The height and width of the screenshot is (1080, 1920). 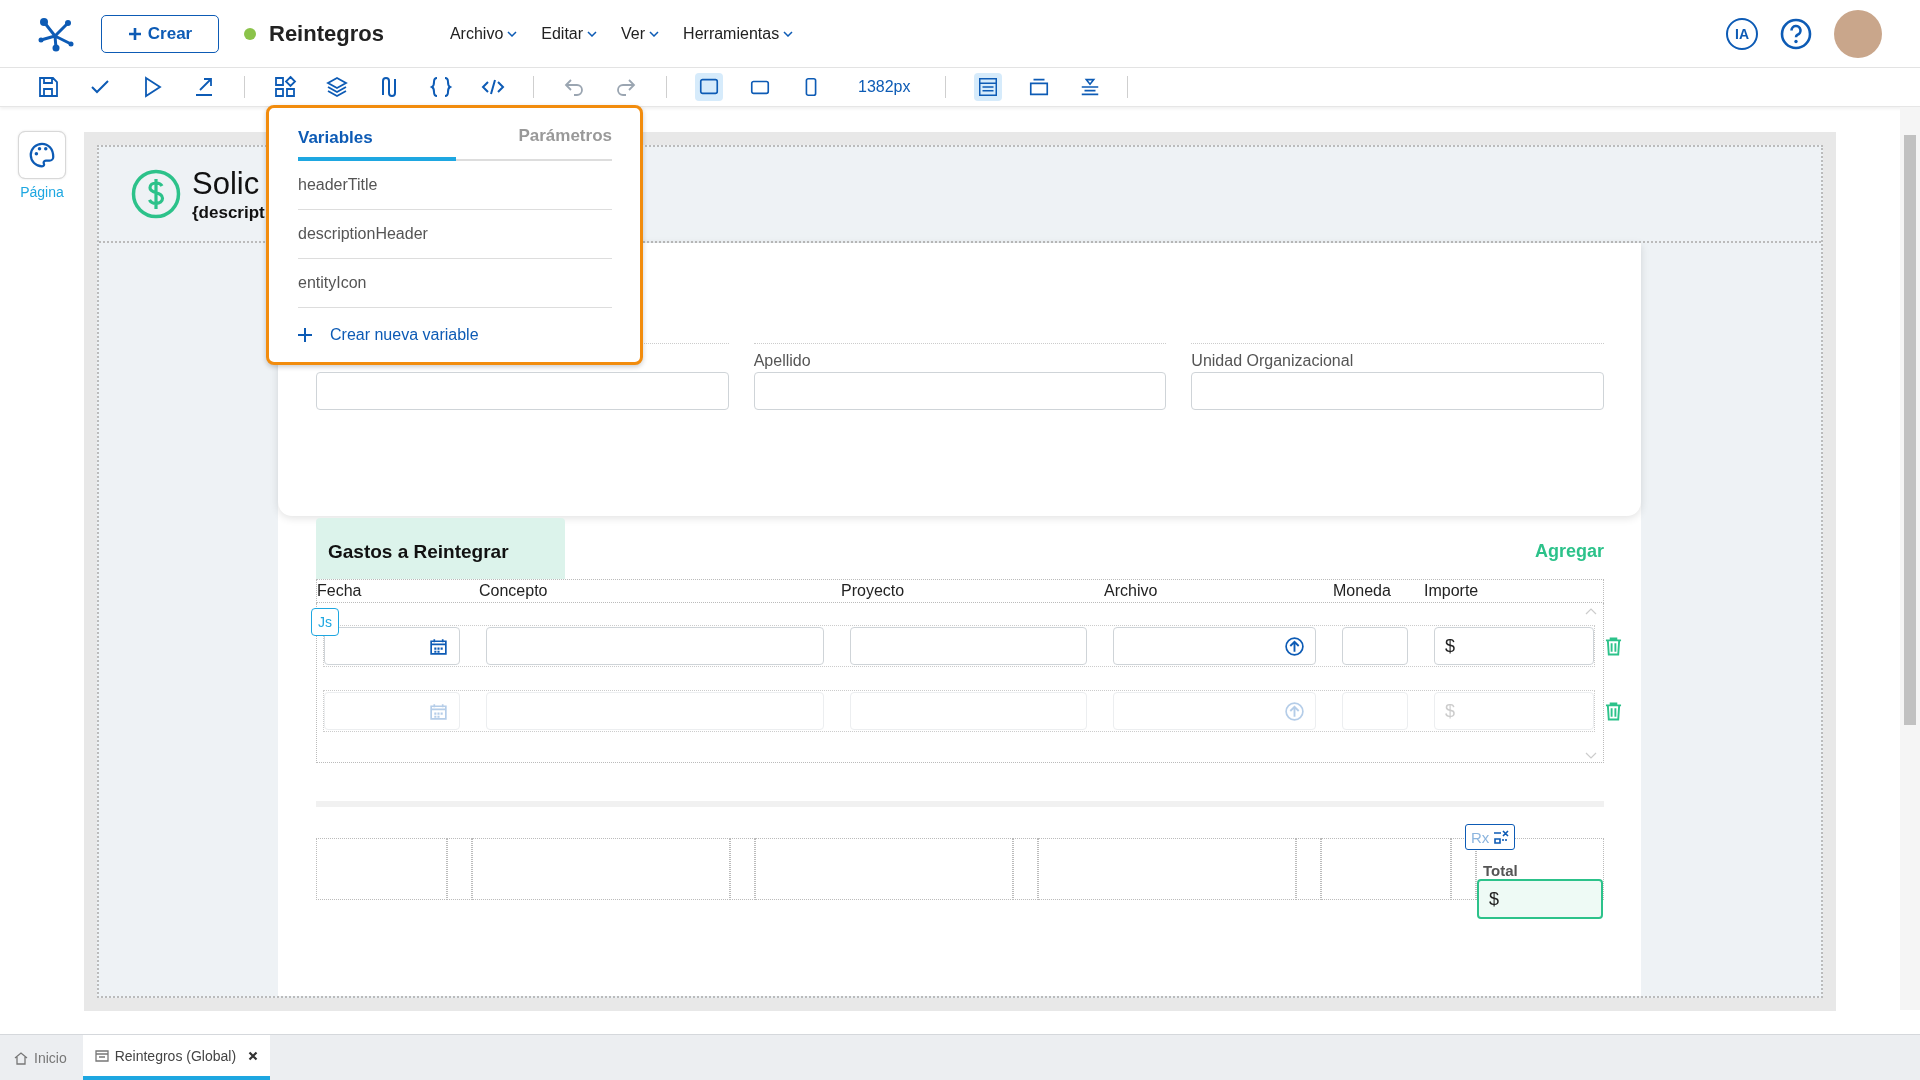 I want to click on trash-icon, so click(x=1613, y=646).